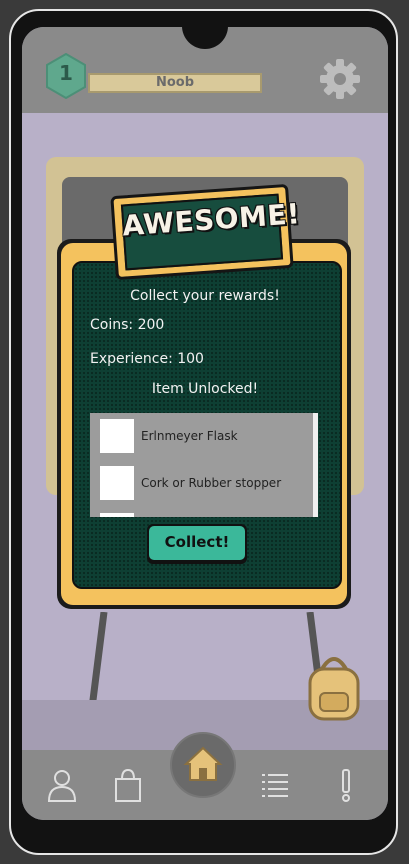 This screenshot has height=864, width=409. What do you see at coordinates (204, 465) in the screenshot?
I see `unlocked-items-list: Erlnmeyer Flask Cork or Rubber stopper` at bounding box center [204, 465].